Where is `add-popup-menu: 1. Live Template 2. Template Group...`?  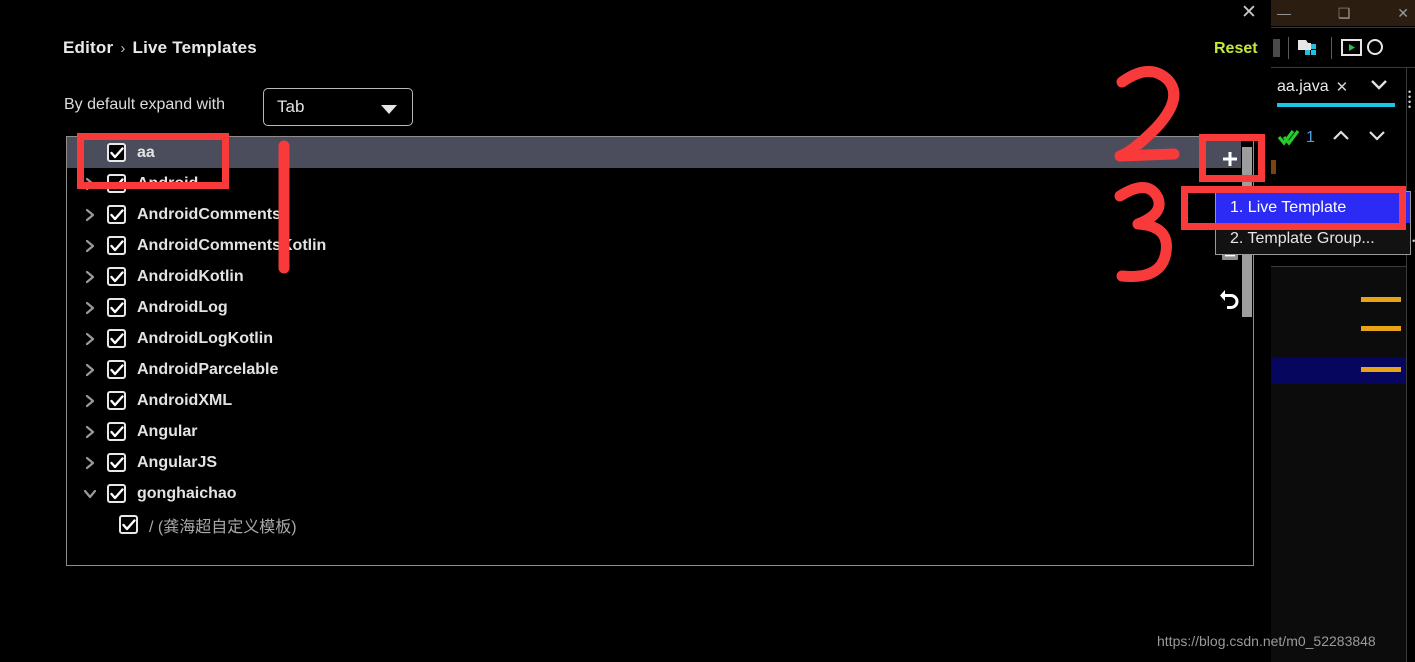
add-popup-menu: 1. Live Template 2. Template Group... is located at coordinates (1313, 223).